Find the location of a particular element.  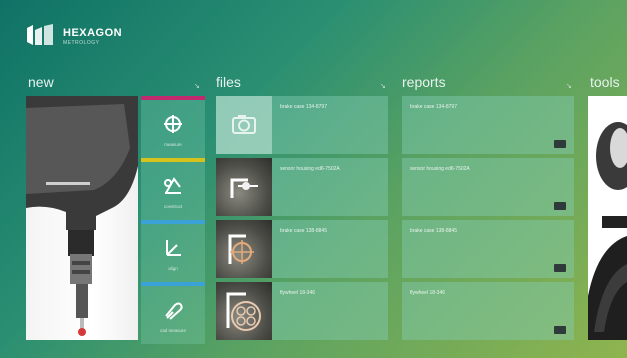

tool-label-construct: construct is located at coordinates (173, 206).